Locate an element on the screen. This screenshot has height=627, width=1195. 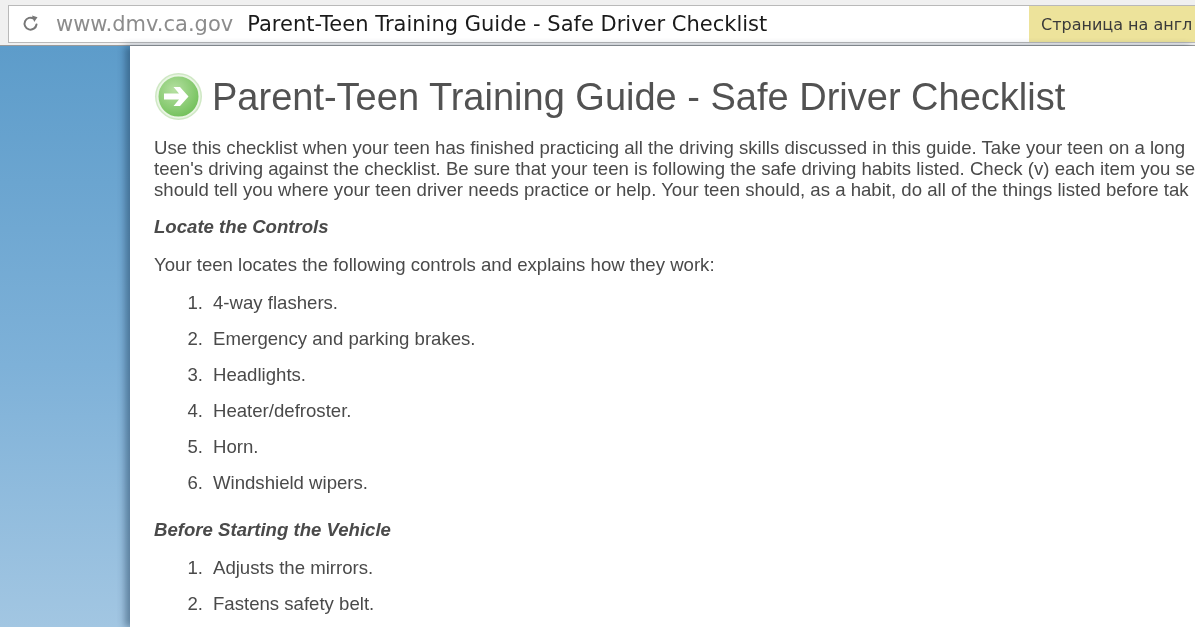
arrow-circle-icon is located at coordinates (178, 96).